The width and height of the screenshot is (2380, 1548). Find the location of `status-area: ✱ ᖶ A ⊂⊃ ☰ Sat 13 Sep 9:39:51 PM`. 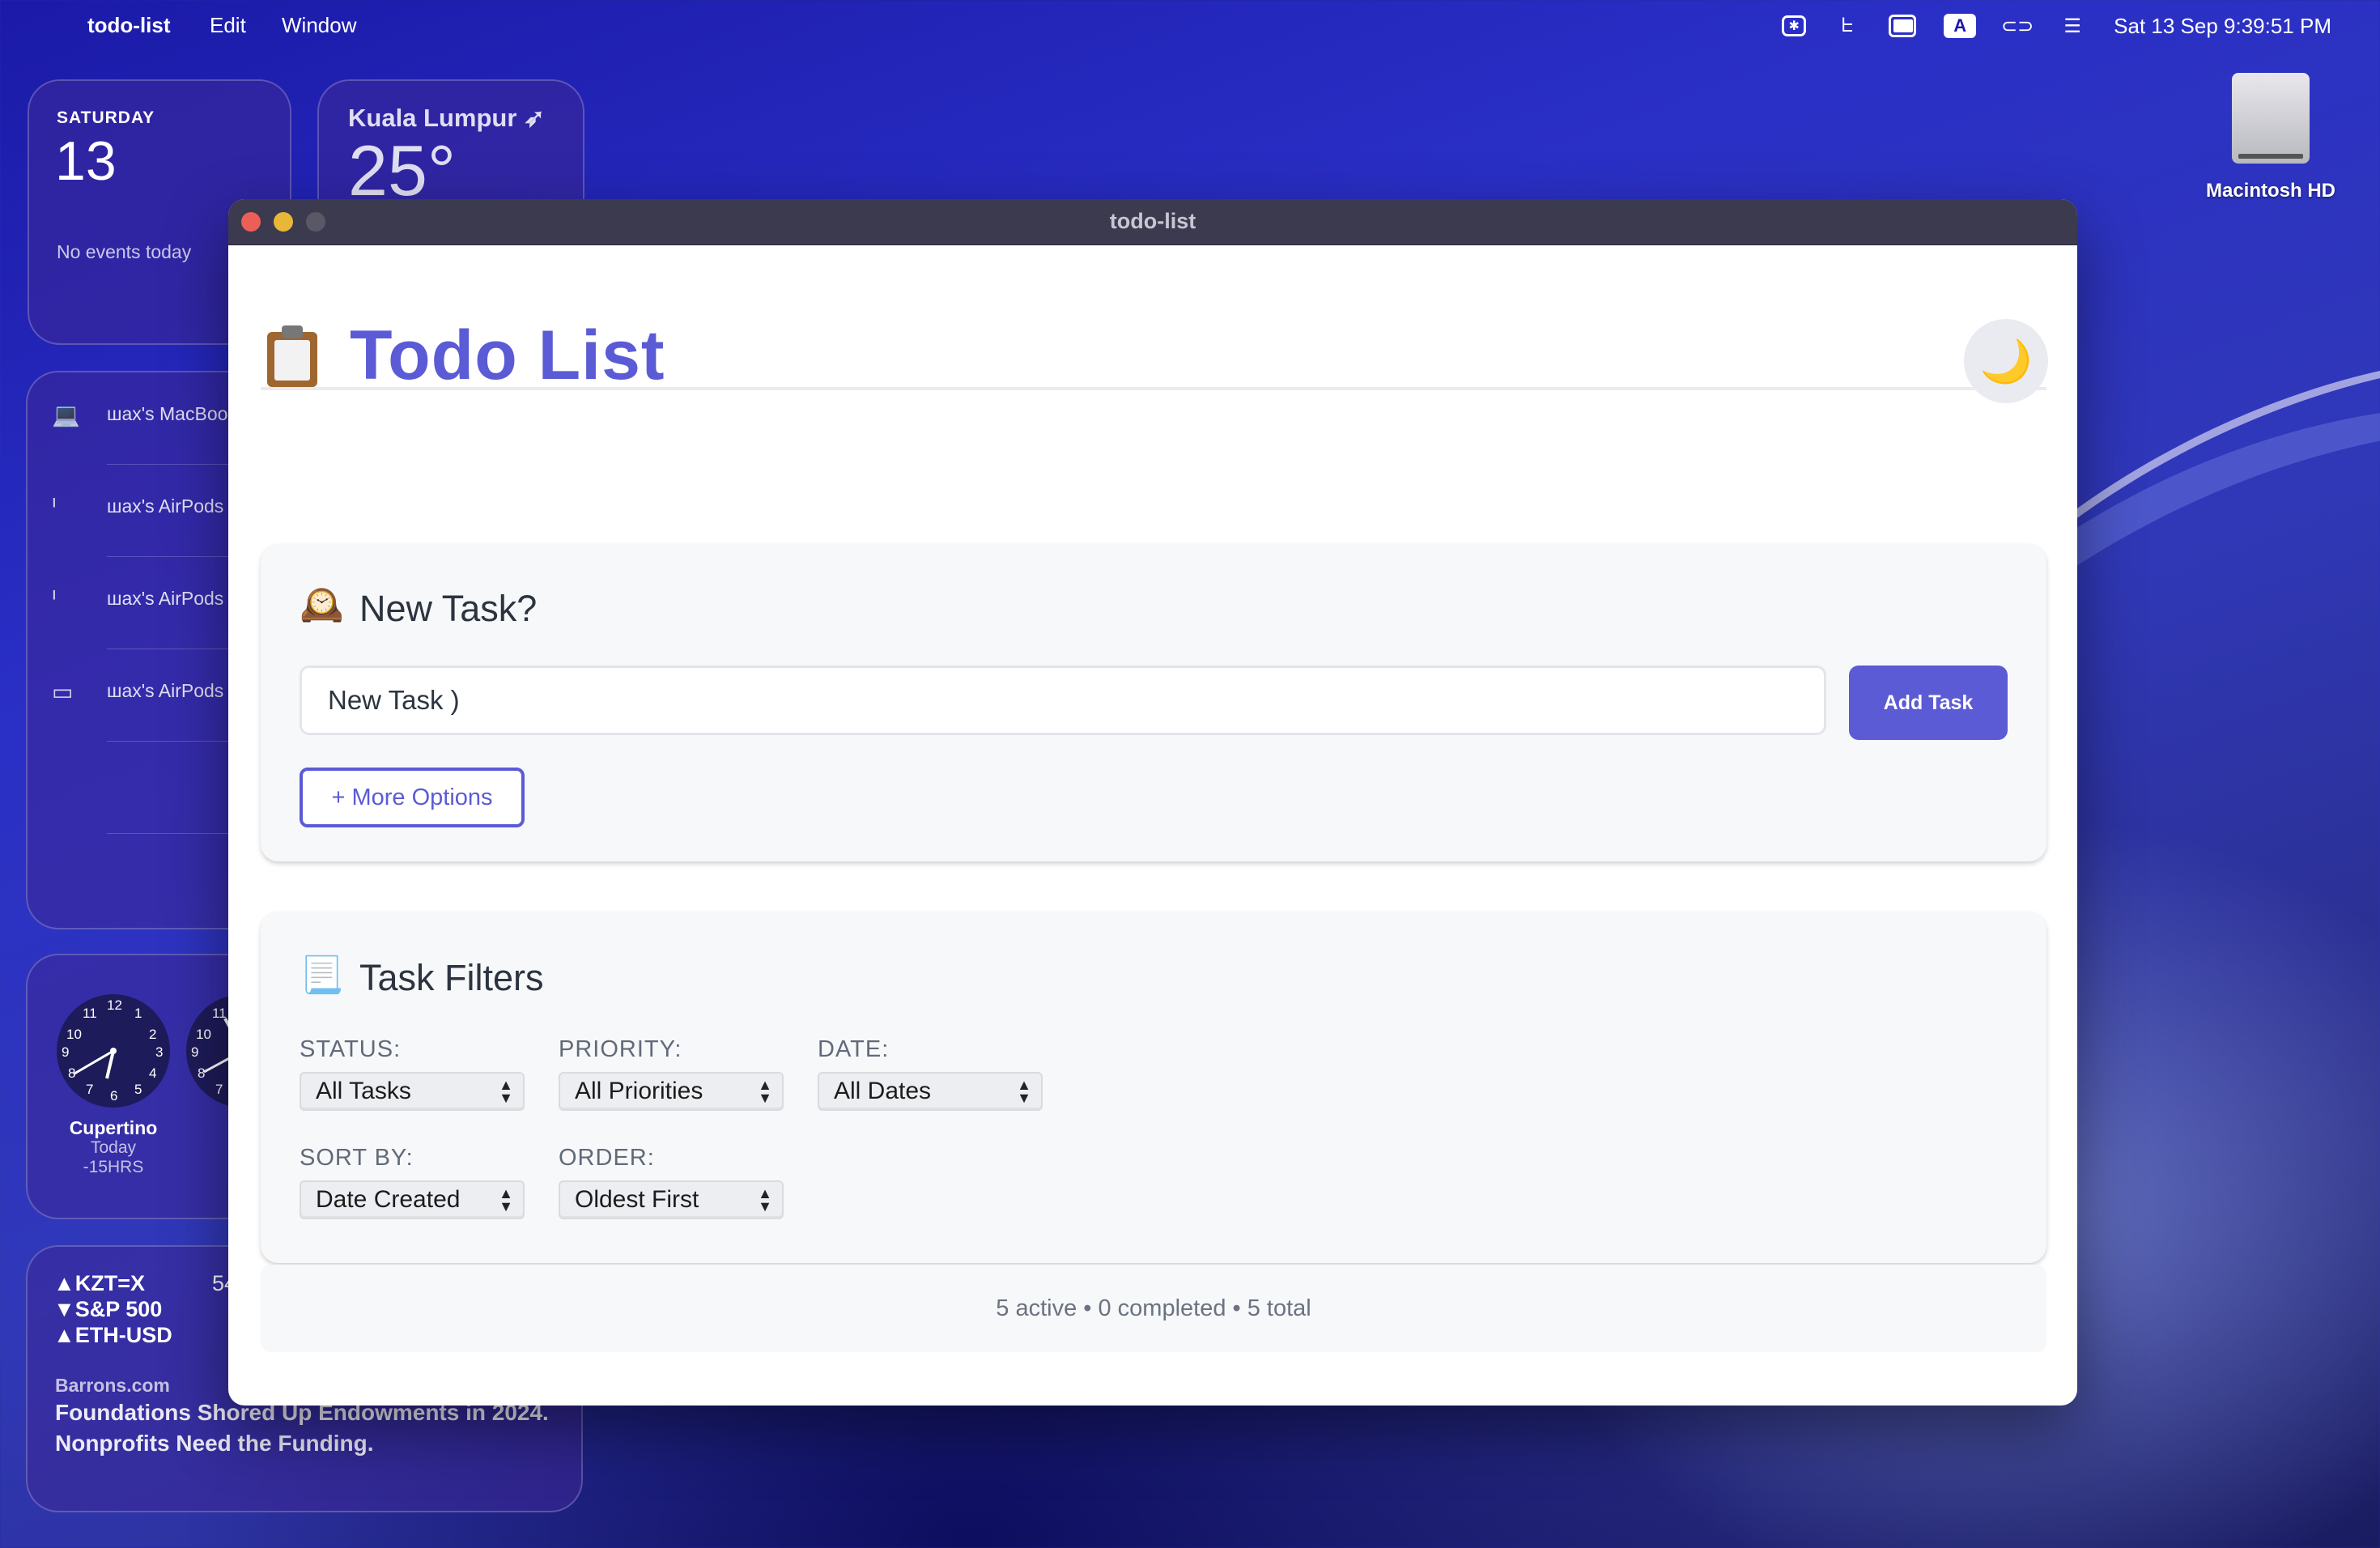

status-area: ✱ ᖶ A ⊂⊃ ☰ Sat 13 Sep 9:39:51 PM is located at coordinates (2056, 26).